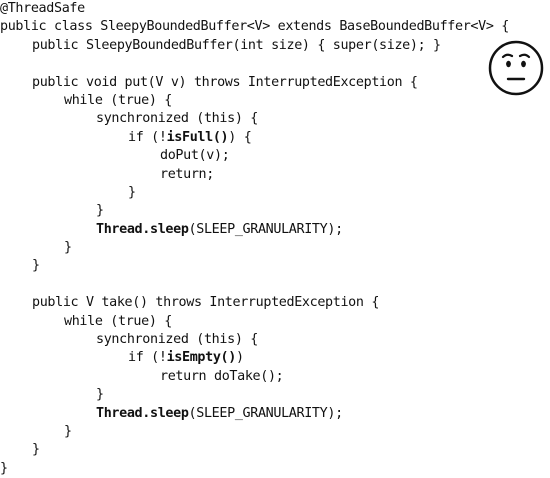  I want to click on code-line-1: @ThreadSafe, so click(275, 9).